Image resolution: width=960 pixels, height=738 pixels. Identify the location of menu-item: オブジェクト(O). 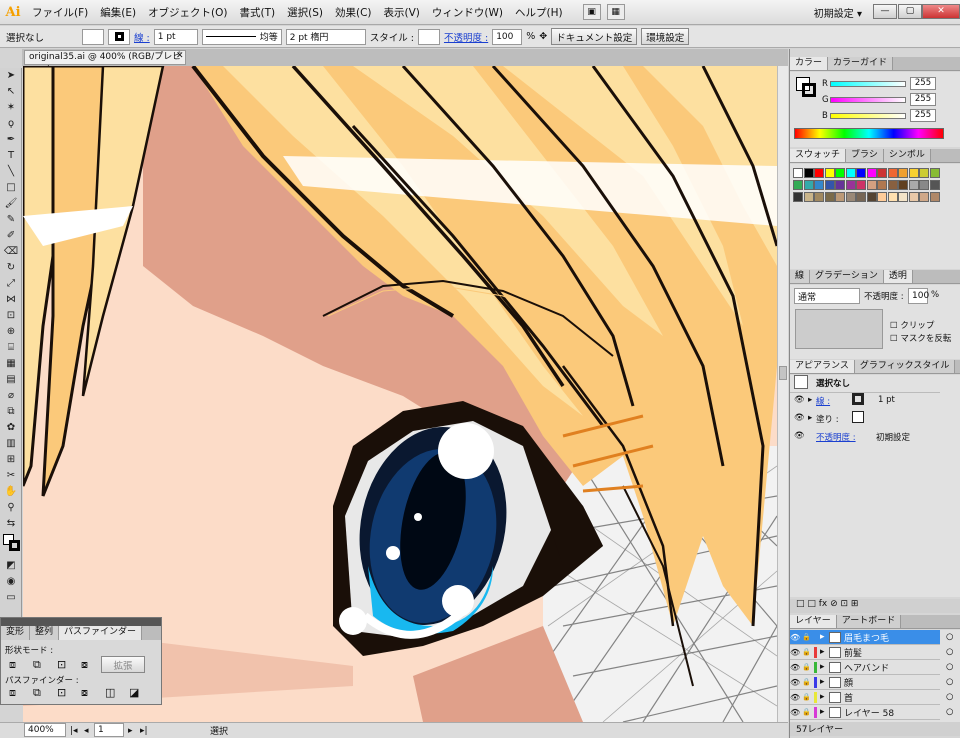
(187, 12).